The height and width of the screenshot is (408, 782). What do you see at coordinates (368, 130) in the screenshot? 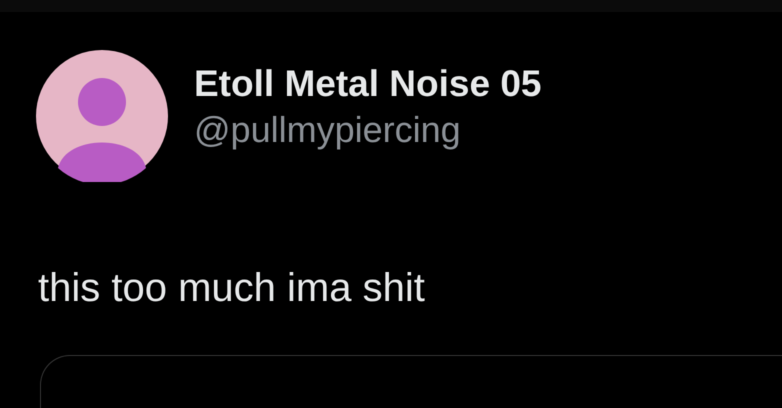
I see `user-handle: @pullmypiercing` at bounding box center [368, 130].